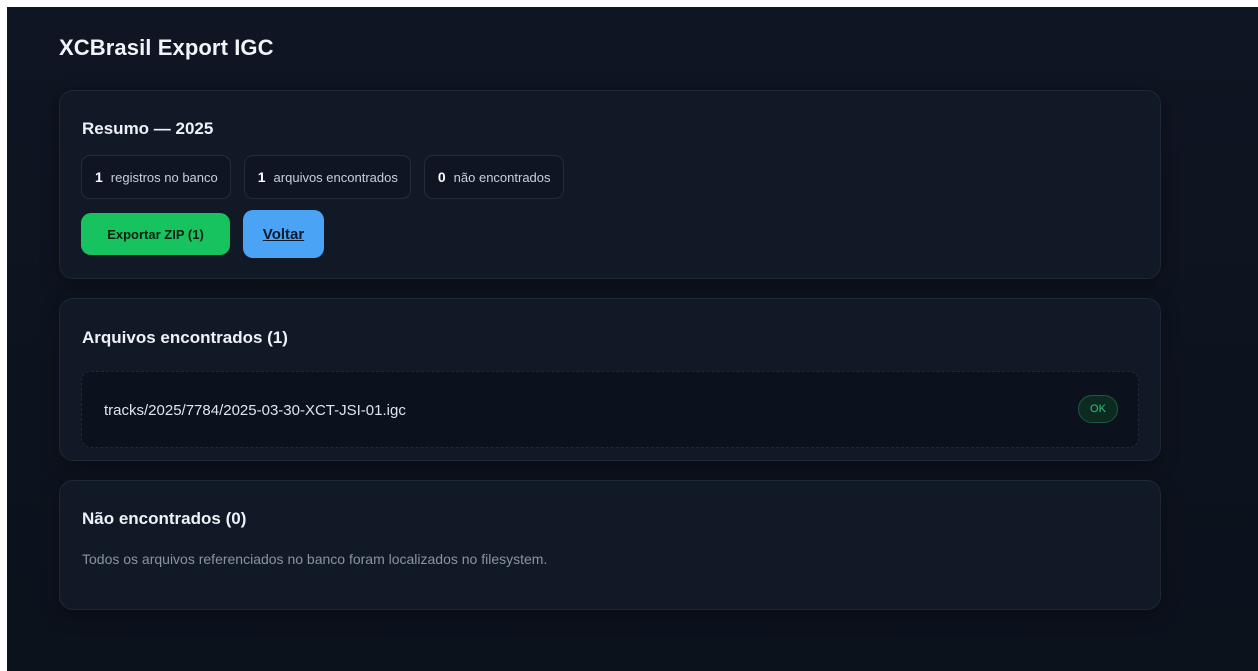  I want to click on status-badge: OK, so click(1098, 409).